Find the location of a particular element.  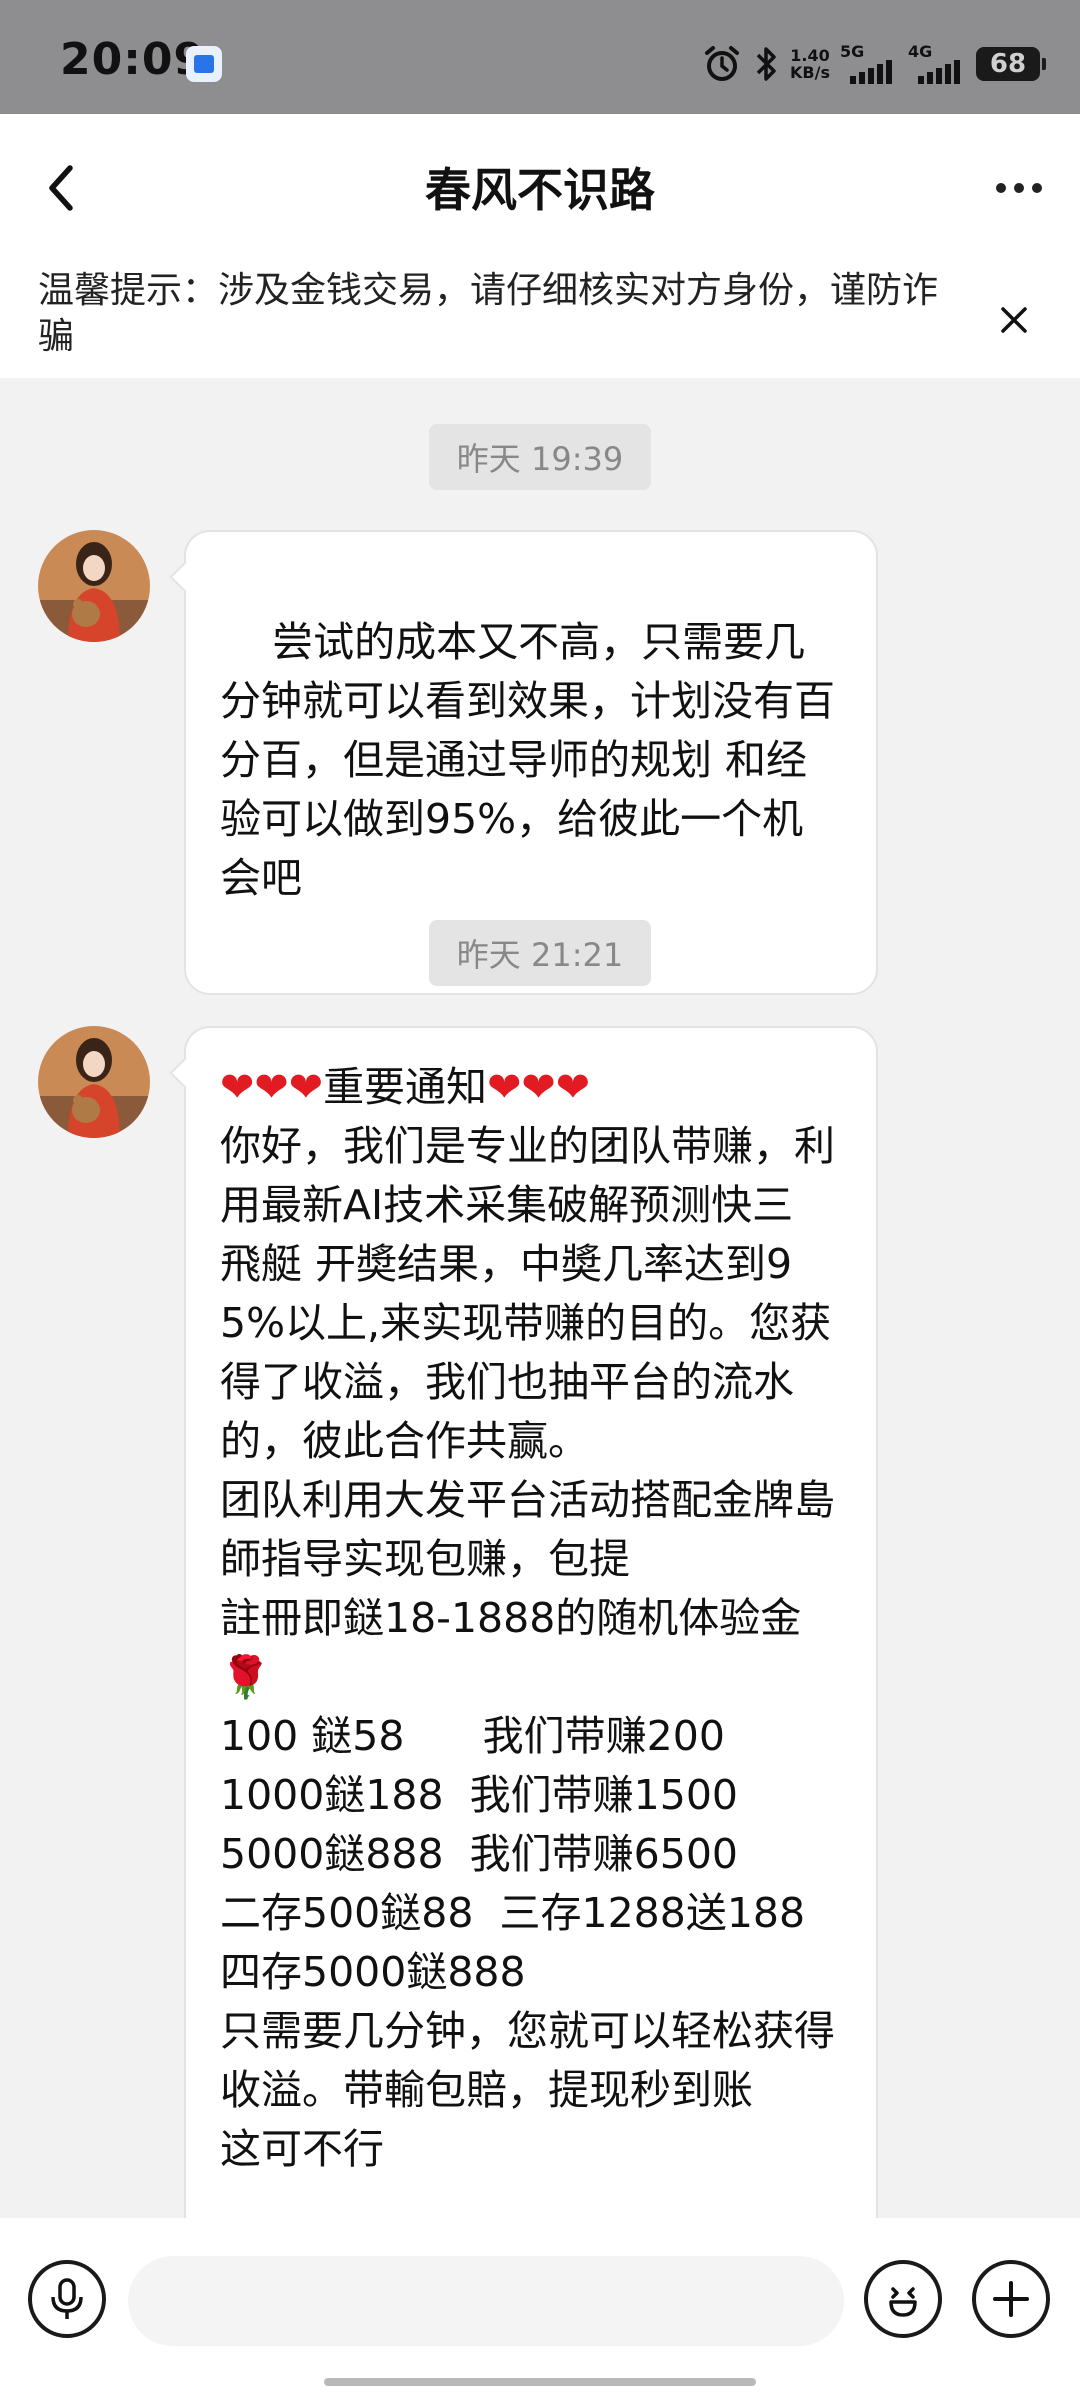

voice-button is located at coordinates (67, 2299).